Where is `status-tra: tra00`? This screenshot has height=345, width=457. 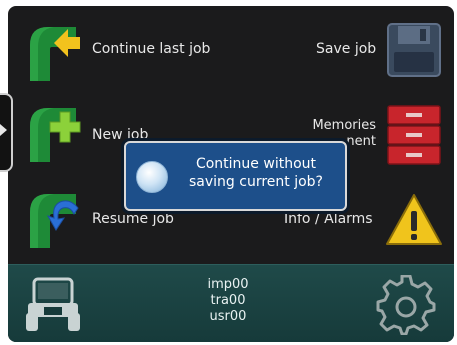
status-tra: tra00 is located at coordinates (228, 300).